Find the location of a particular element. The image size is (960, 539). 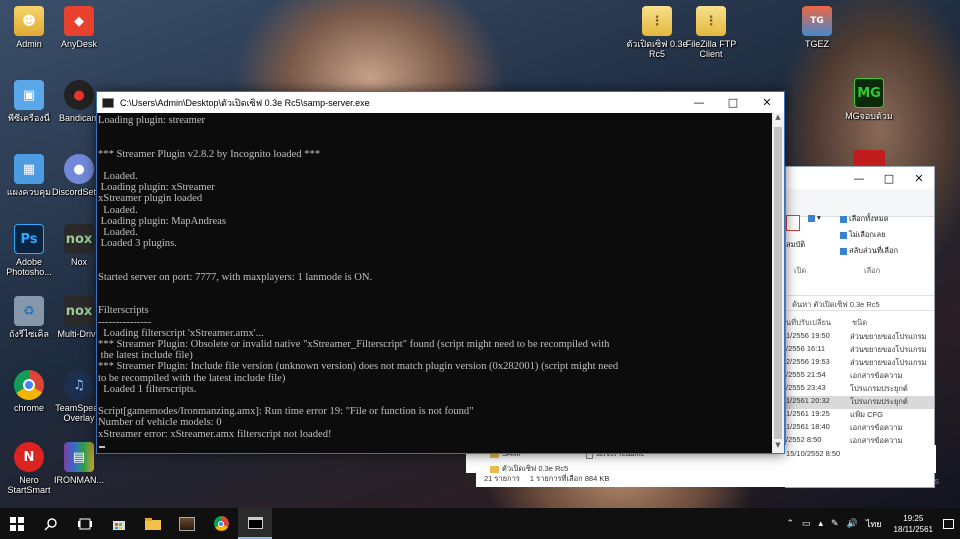

file-row-selected: 1/2561 20:32 โปรแกรมประยุกต์ is located at coordinates (860, 402).